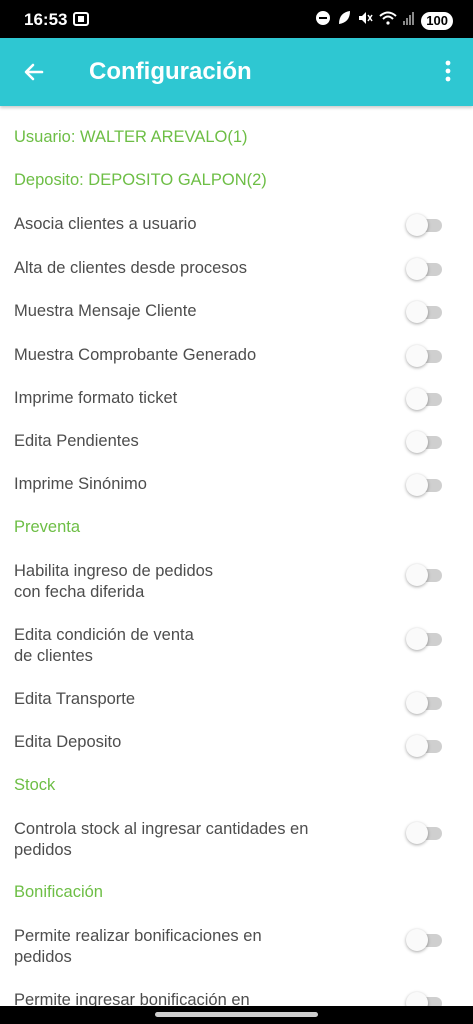  Describe the element at coordinates (234, 701) in the screenshot. I see `setting-row: Edita Transporte` at that location.